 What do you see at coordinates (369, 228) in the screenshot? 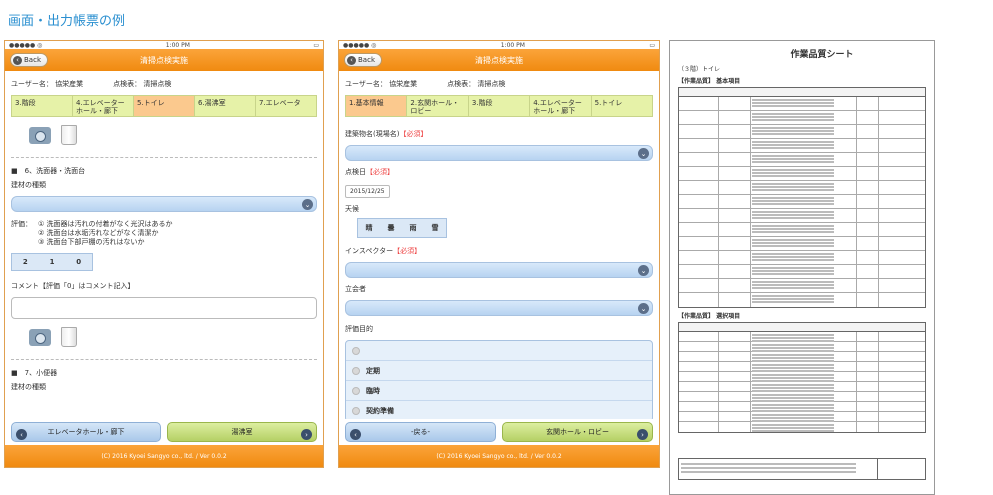
I see `weather-option: 晴` at bounding box center [369, 228].